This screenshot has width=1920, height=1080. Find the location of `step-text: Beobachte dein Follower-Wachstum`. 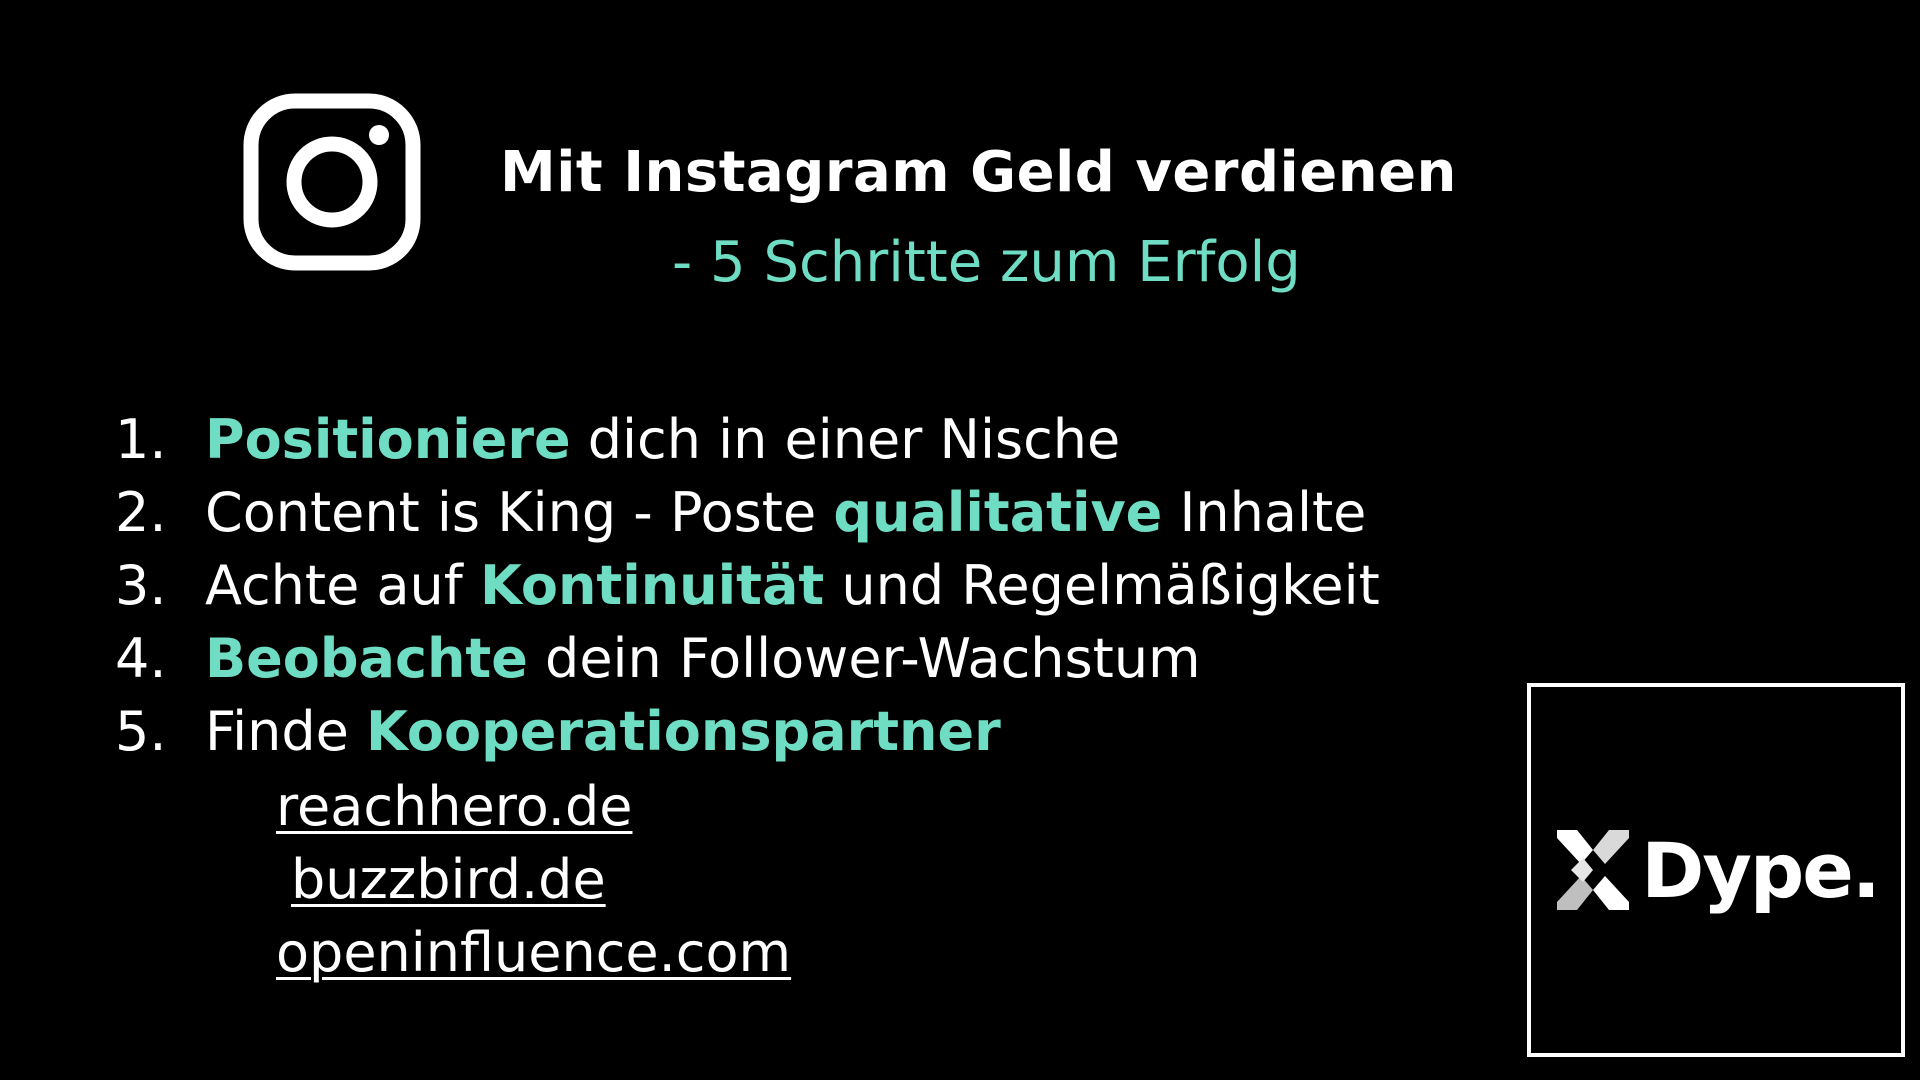

step-text: Beobachte dein Follower-Wachstum is located at coordinates (703, 658).